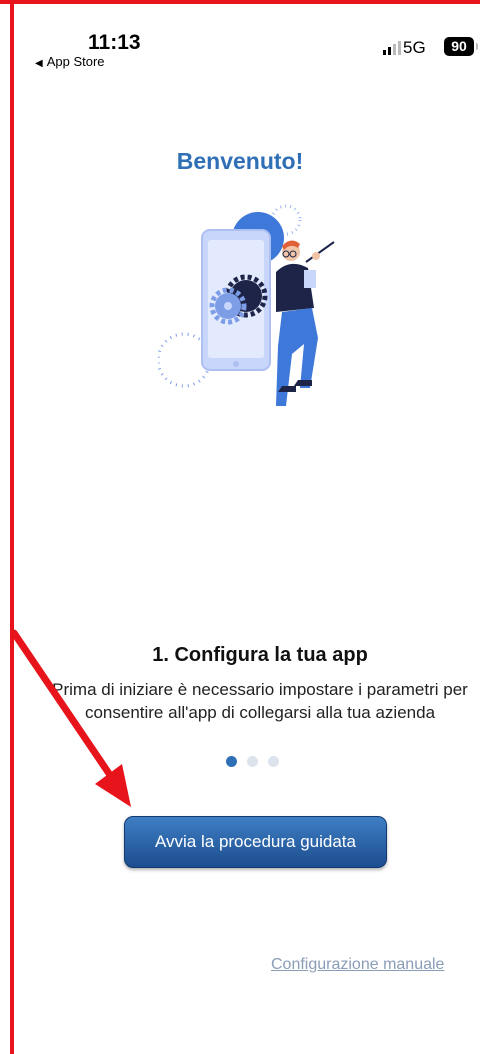 The width and height of the screenshot is (480, 1054). Describe the element at coordinates (459, 46) in the screenshot. I see `battery-icon: 90` at that location.